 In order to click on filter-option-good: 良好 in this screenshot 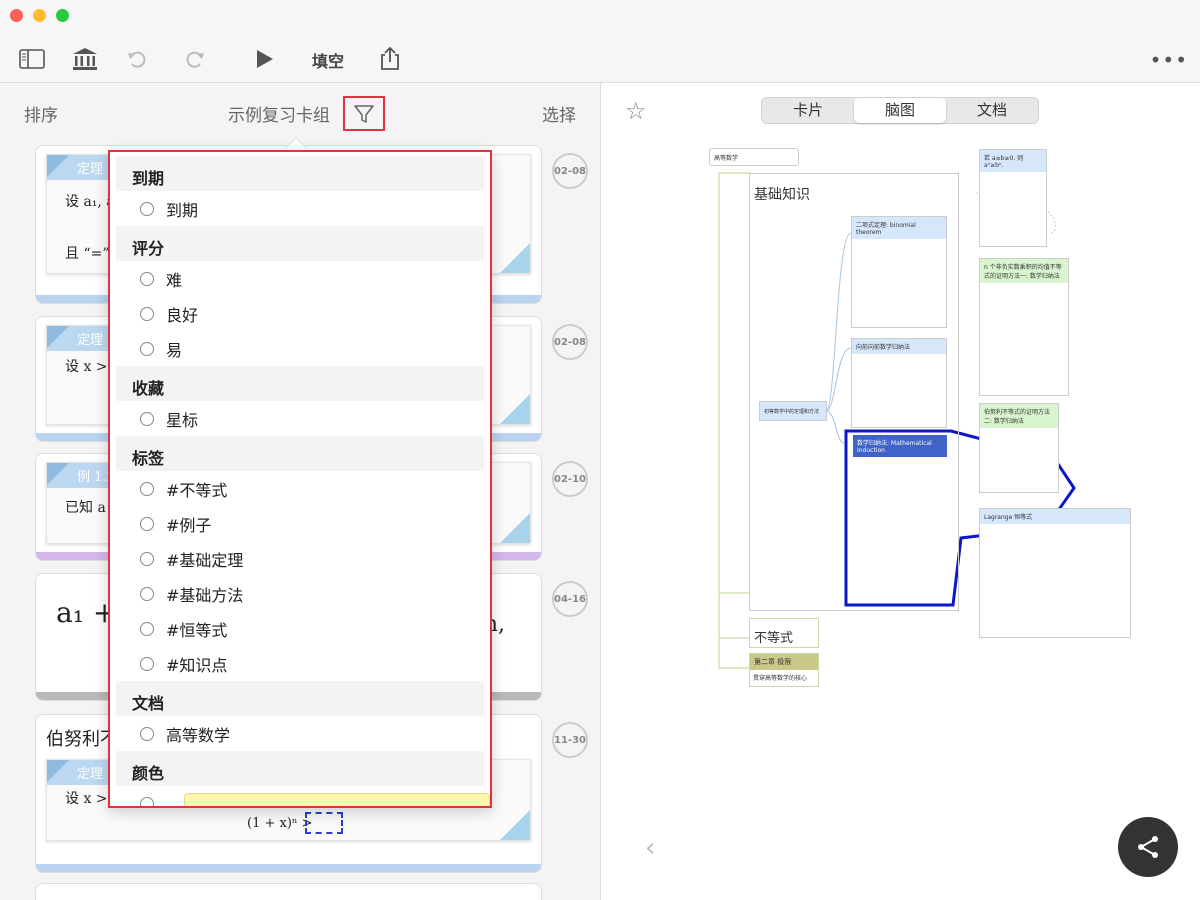, I will do `click(300, 313)`.